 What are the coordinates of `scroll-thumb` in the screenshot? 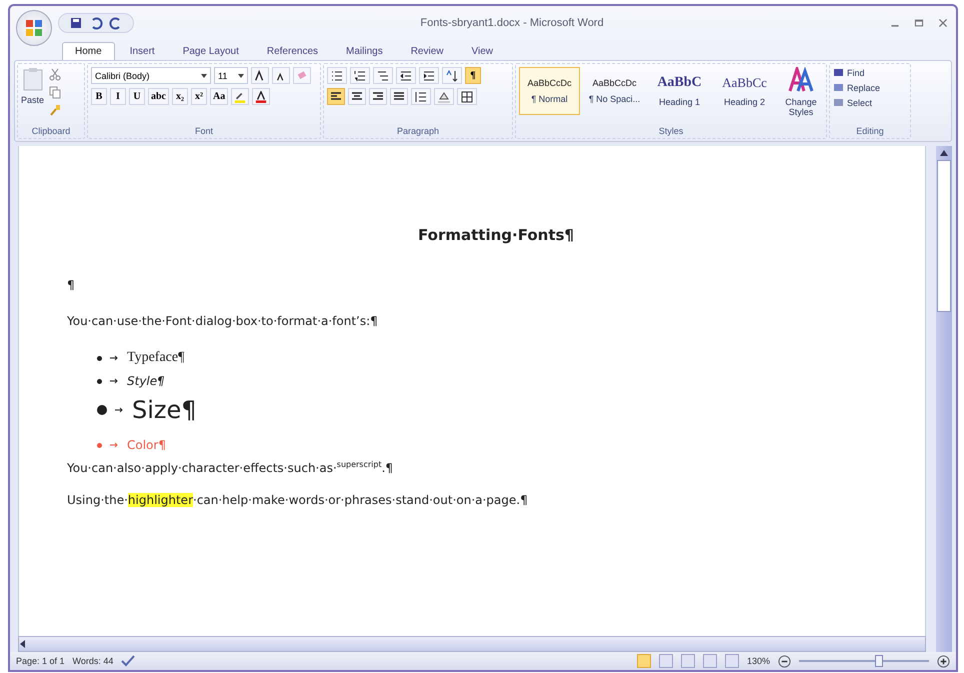 It's located at (944, 236).